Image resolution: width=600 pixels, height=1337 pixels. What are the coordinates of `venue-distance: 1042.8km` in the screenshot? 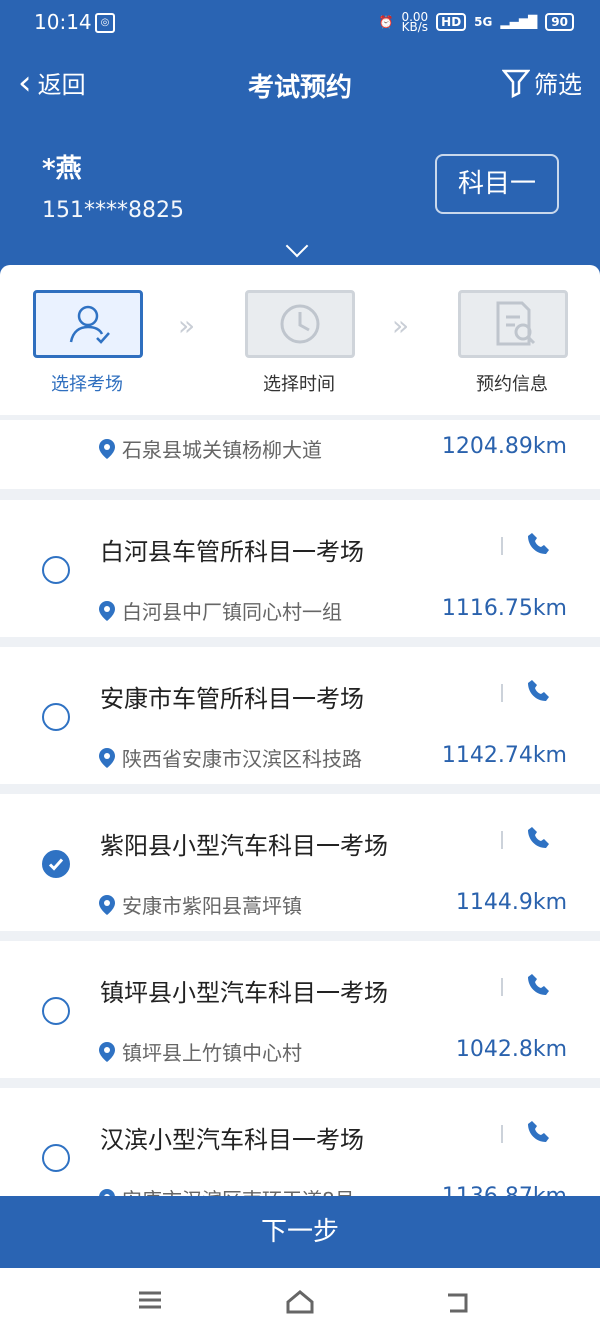 It's located at (511, 1049).